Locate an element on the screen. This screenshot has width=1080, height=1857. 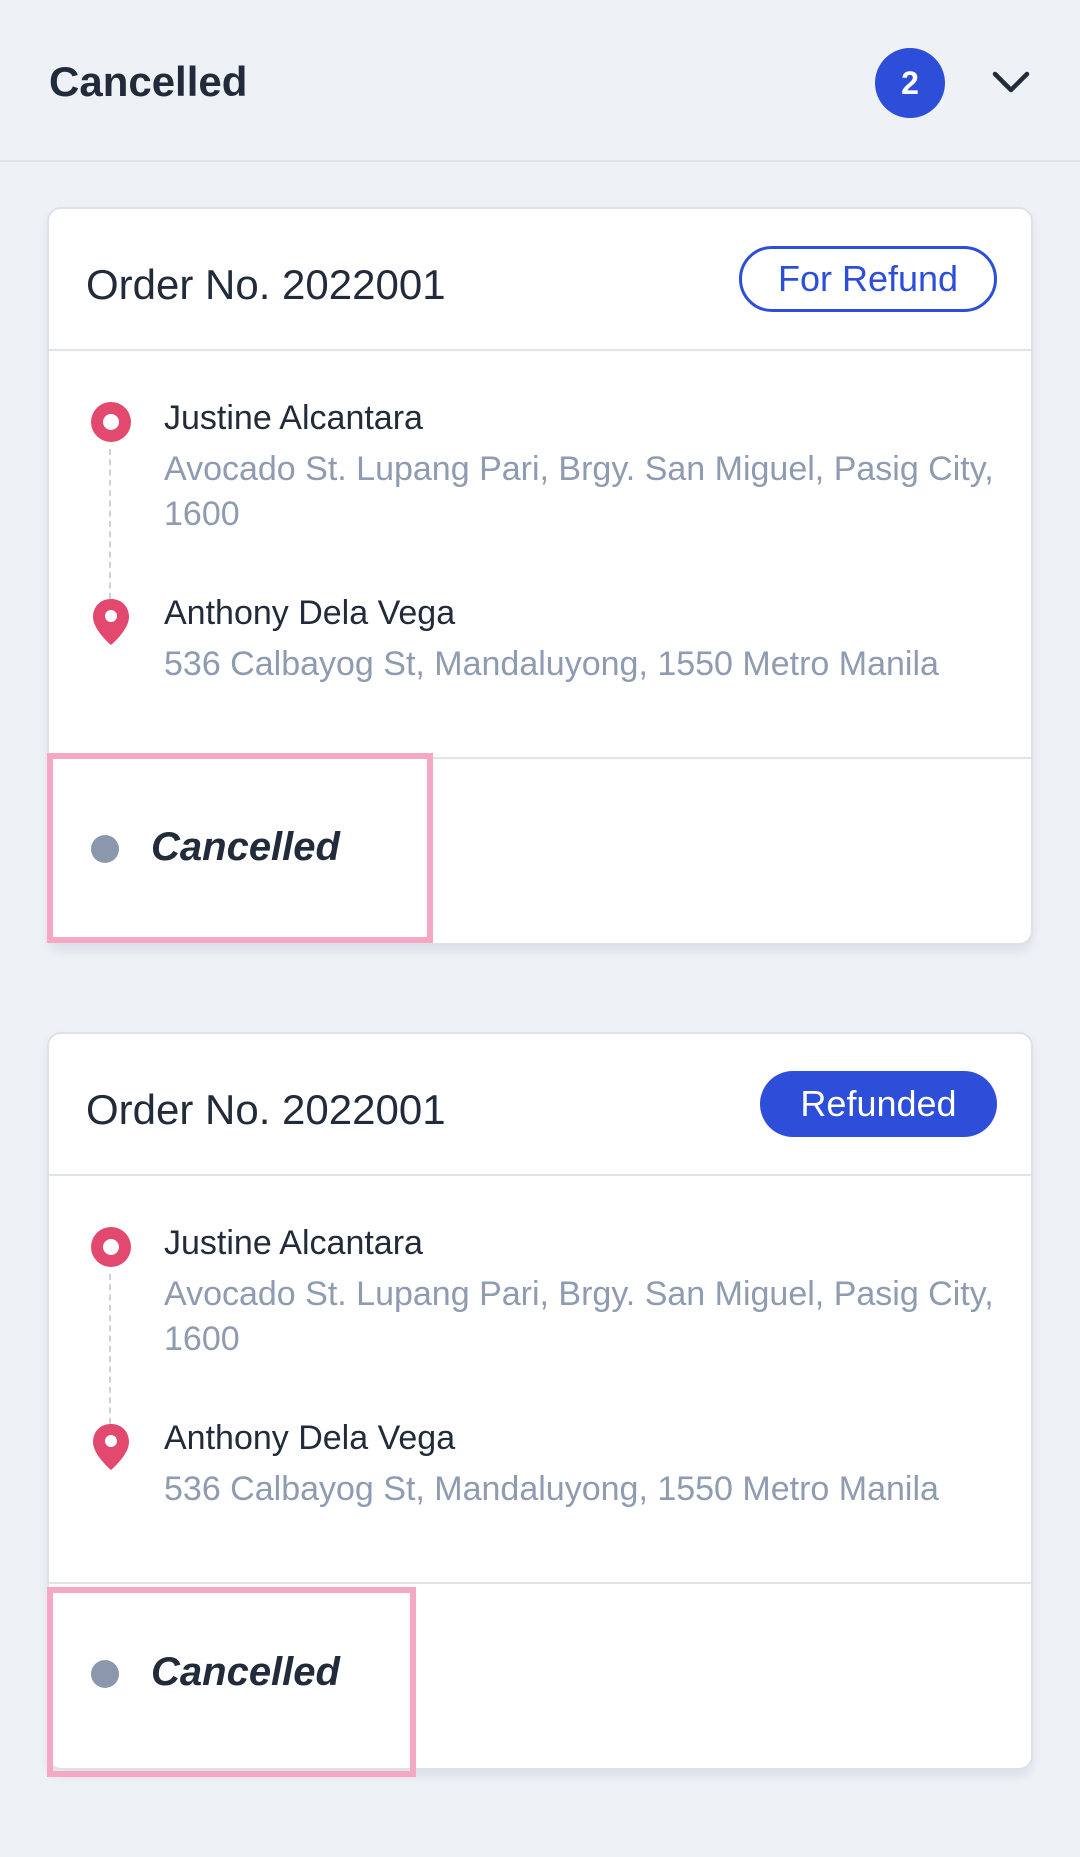
section-header: Cancelled 2 is located at coordinates (540, 81).